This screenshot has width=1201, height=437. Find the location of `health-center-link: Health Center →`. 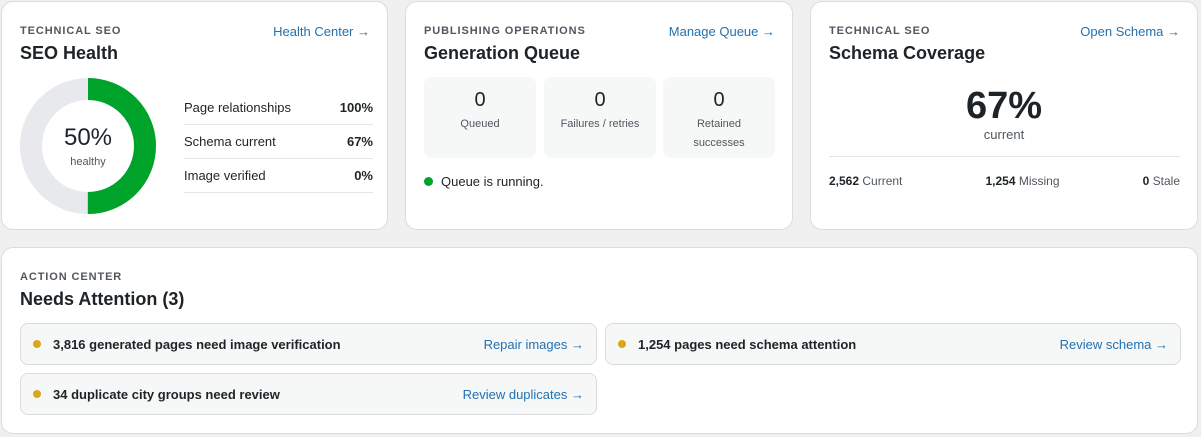

health-center-link: Health Center → is located at coordinates (321, 31).